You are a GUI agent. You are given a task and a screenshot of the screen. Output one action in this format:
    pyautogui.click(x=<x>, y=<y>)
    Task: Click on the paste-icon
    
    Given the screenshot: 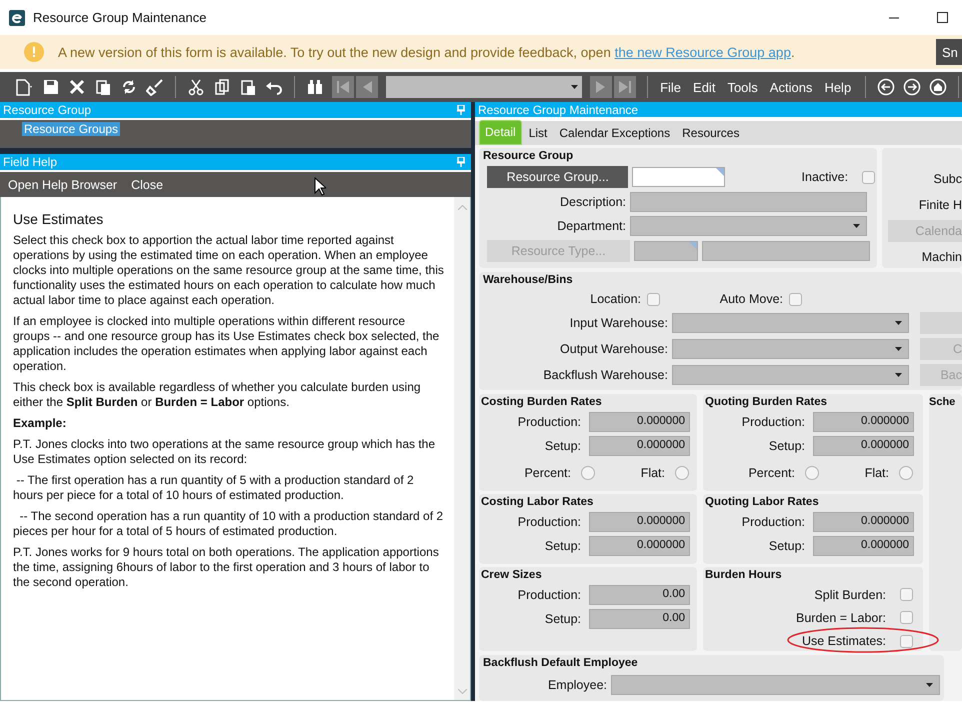 What is the action you would take?
    pyautogui.click(x=247, y=87)
    